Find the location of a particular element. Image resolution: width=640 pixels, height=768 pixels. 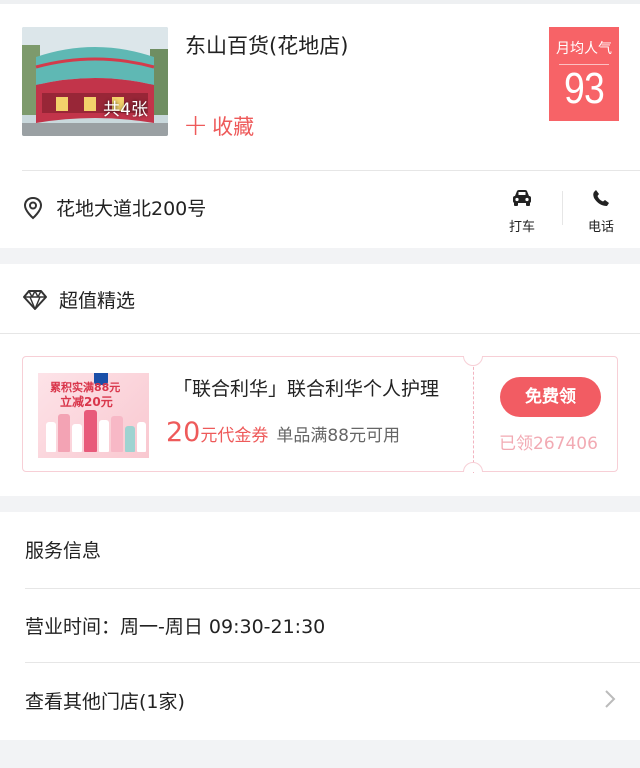

coupon-dashed-divider is located at coordinates (473, 415).